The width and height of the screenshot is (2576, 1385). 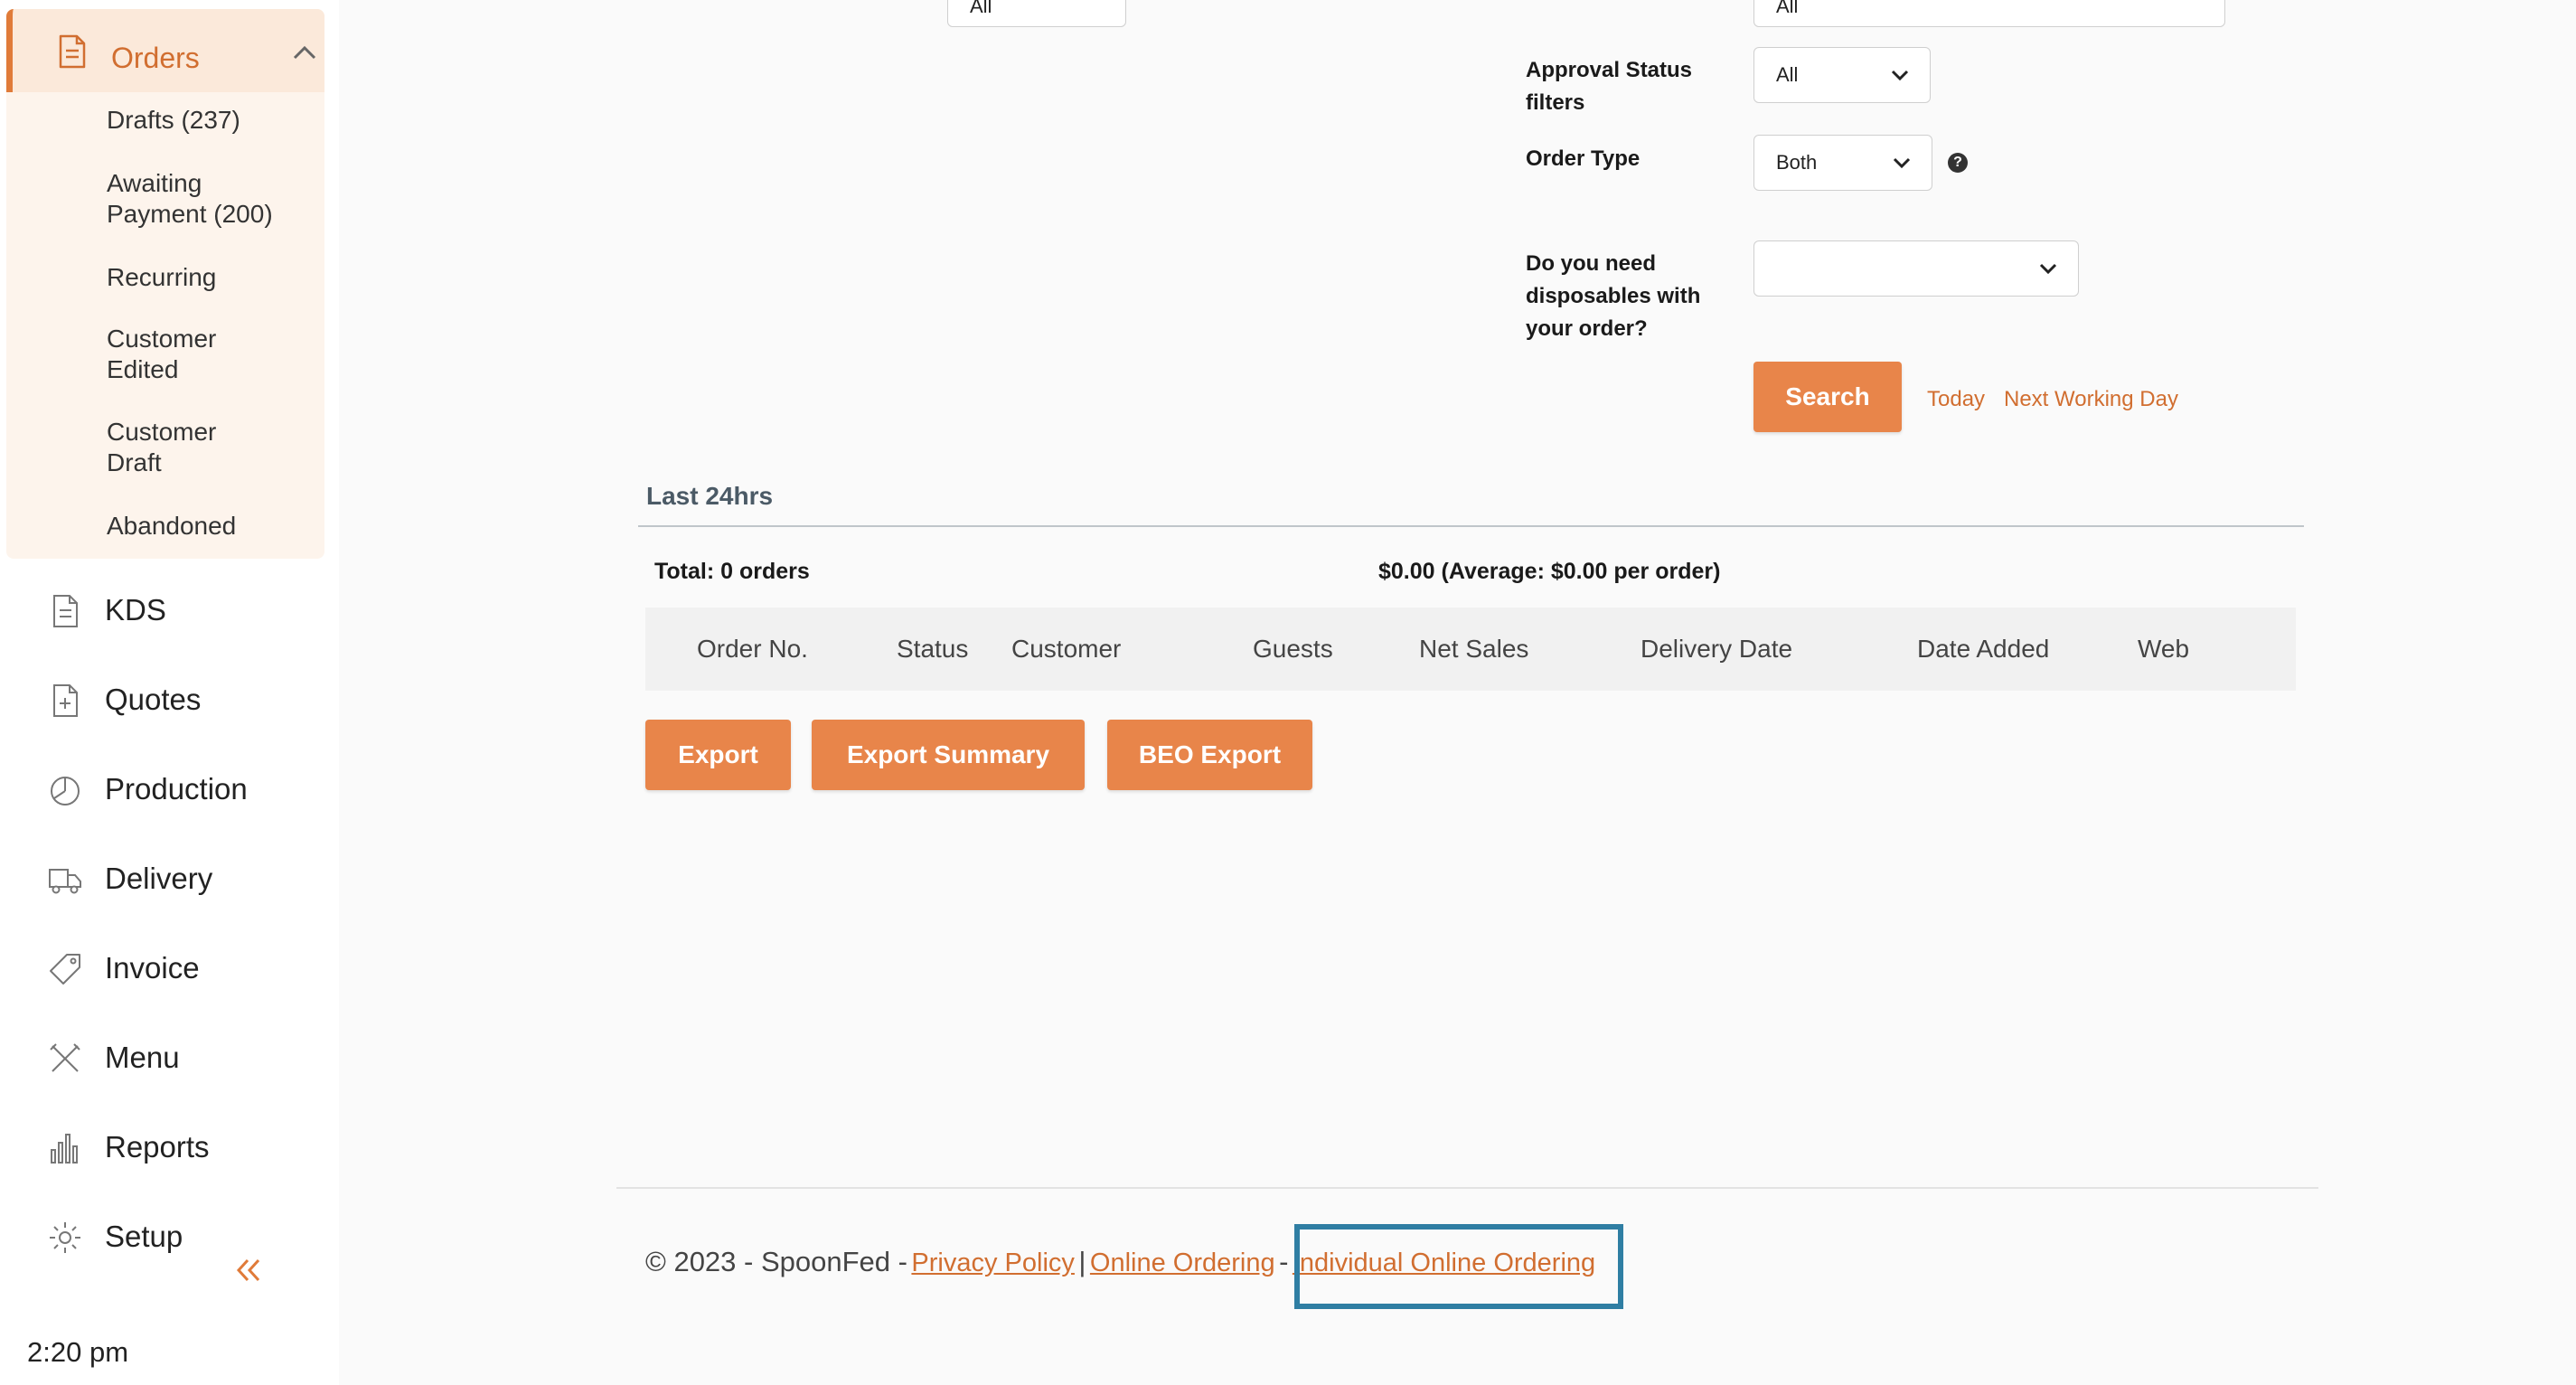 What do you see at coordinates (171, 526) in the screenshot?
I see `sidebar-subitem-abandoned: Abandoned` at bounding box center [171, 526].